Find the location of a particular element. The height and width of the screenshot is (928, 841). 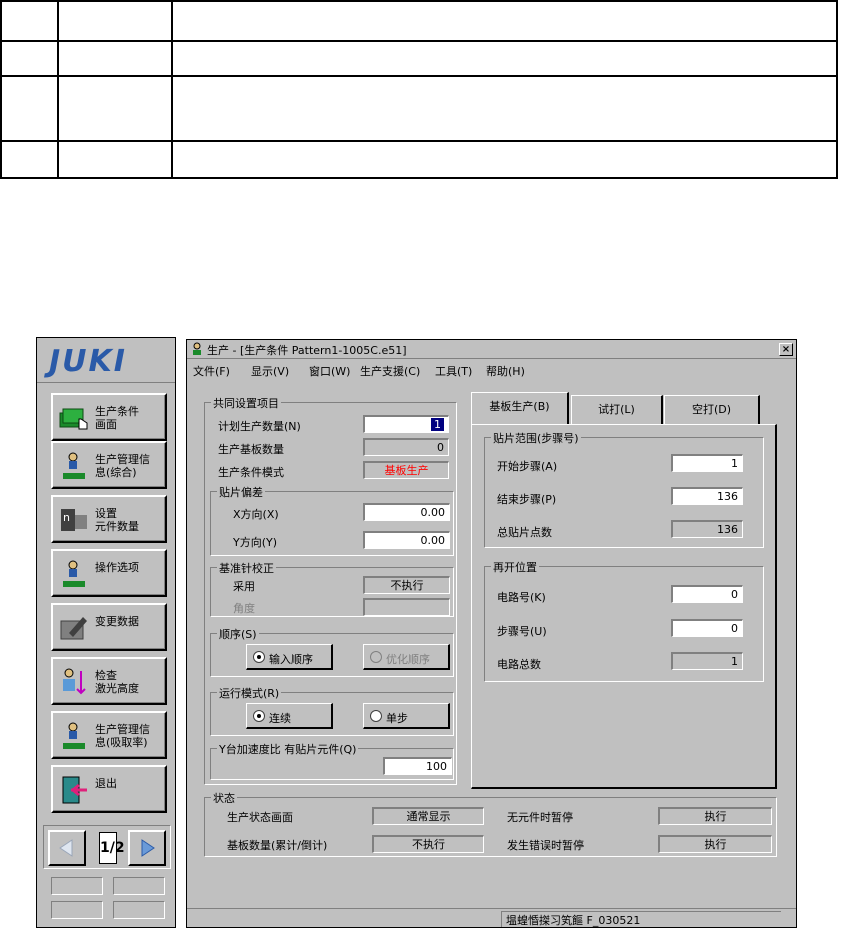

x-offset-input: 0.00 is located at coordinates (406, 512).